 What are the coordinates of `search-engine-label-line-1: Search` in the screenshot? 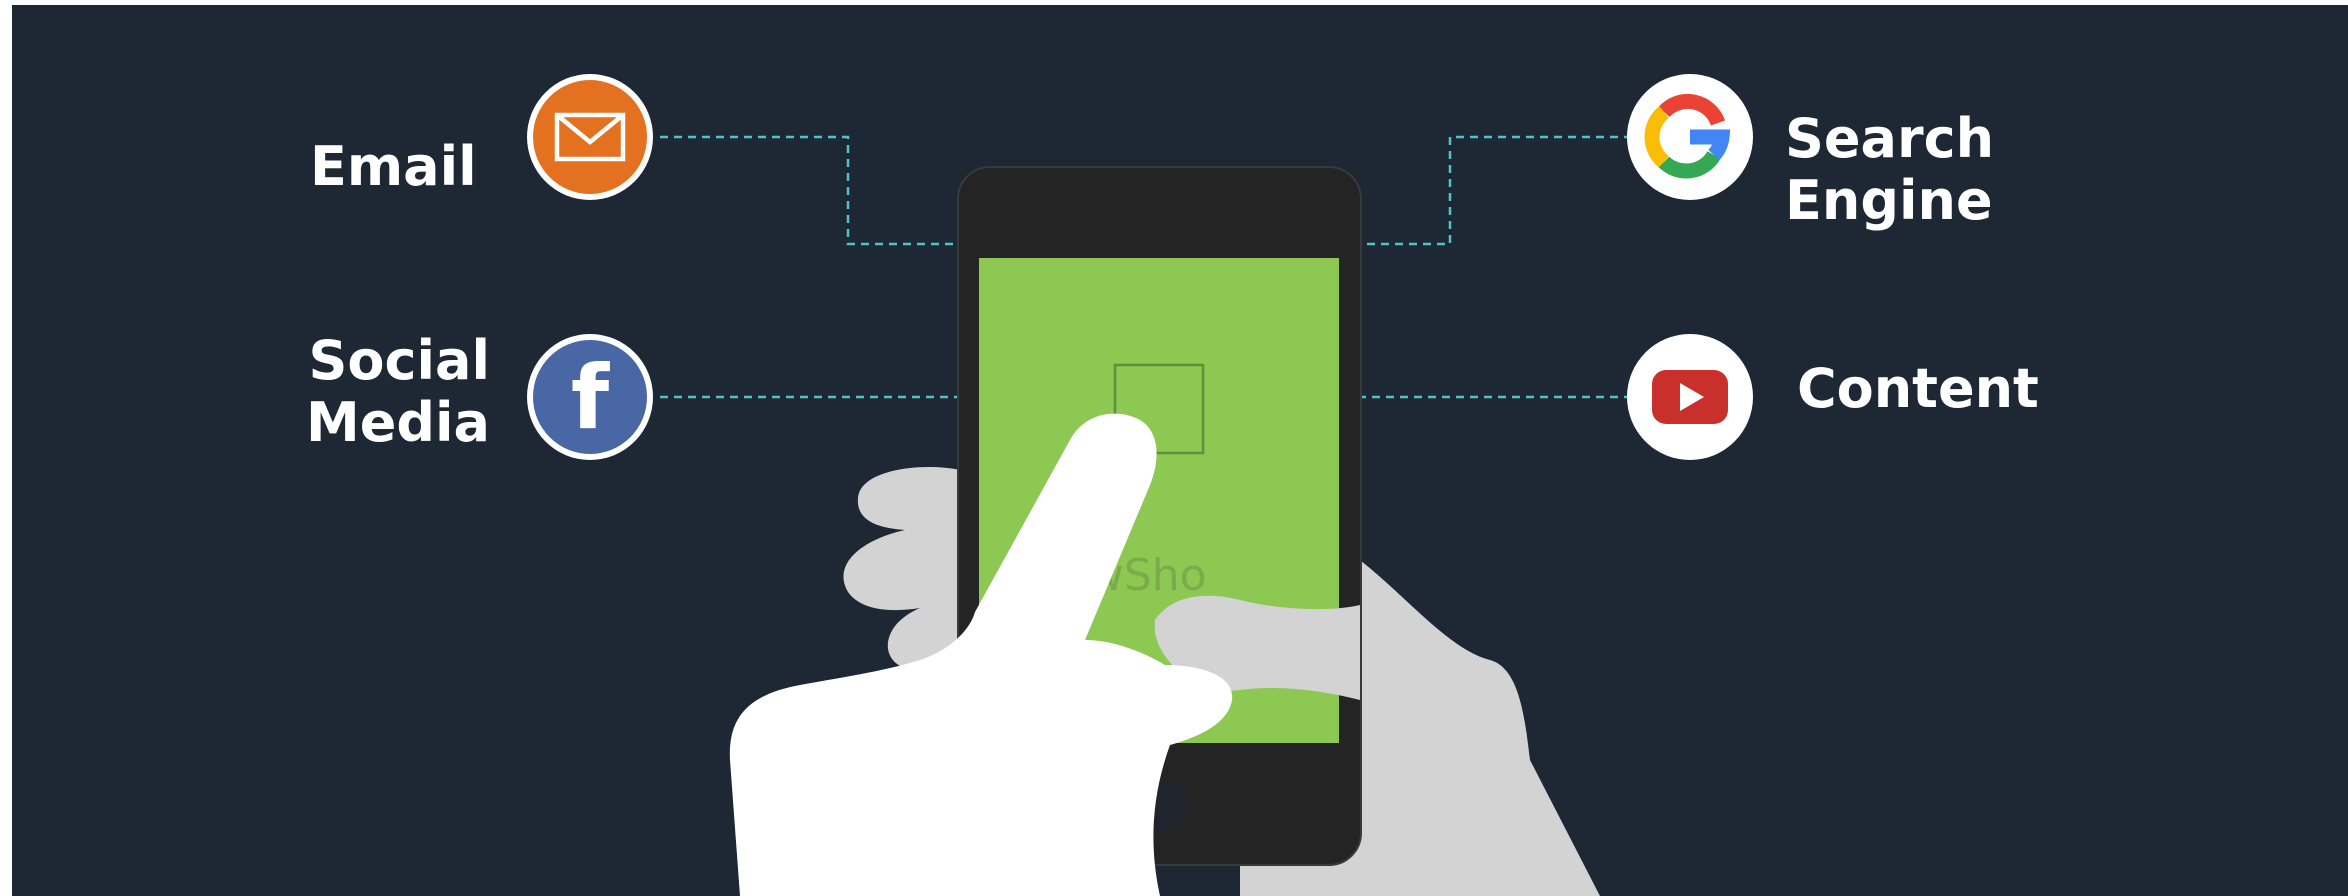 It's located at (1890, 138).